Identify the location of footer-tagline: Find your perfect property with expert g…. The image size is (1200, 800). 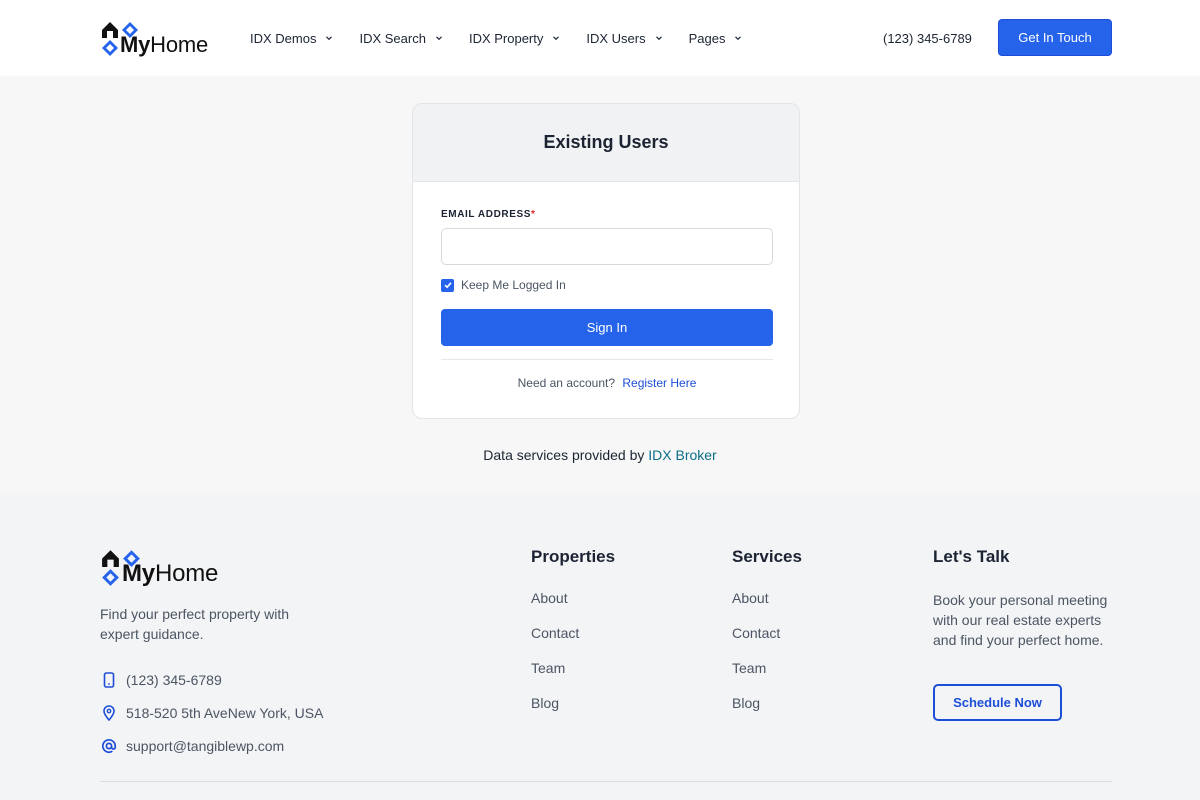
(195, 624).